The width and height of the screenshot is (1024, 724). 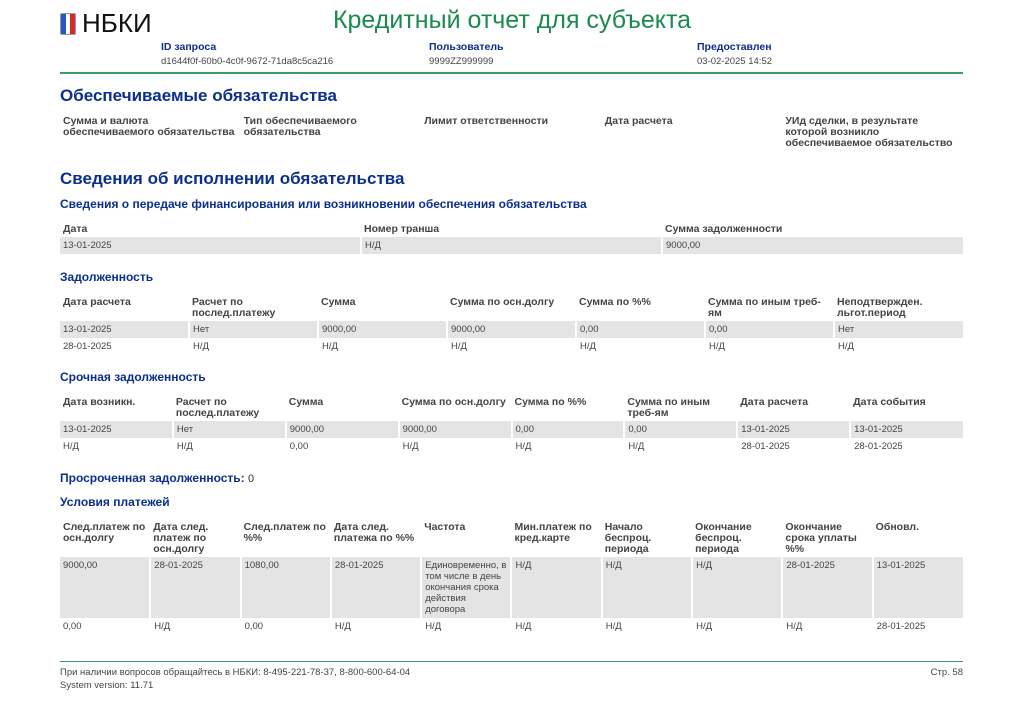 I want to click on header-divider, so click(x=511, y=73).